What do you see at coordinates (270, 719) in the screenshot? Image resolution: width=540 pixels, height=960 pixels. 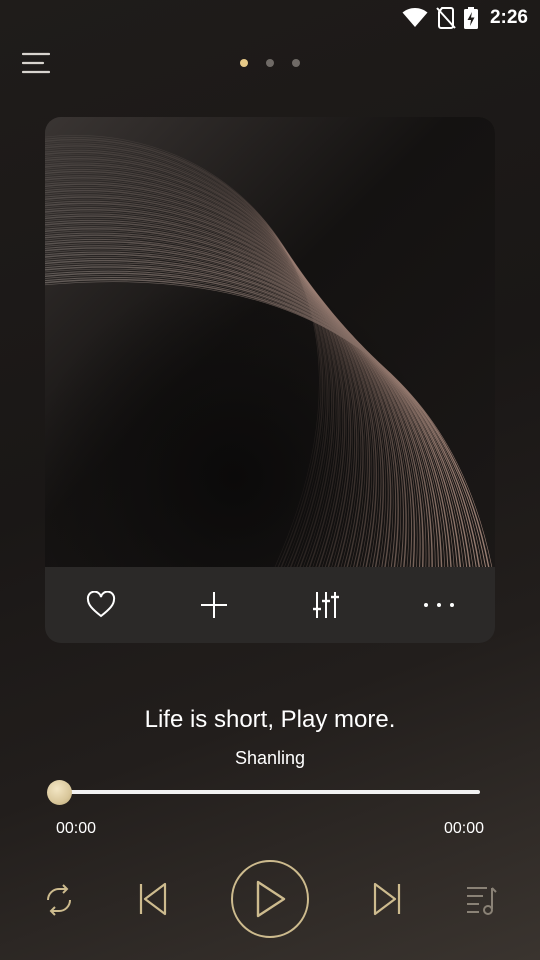 I see `song-title: Life is short, Play more.` at bounding box center [270, 719].